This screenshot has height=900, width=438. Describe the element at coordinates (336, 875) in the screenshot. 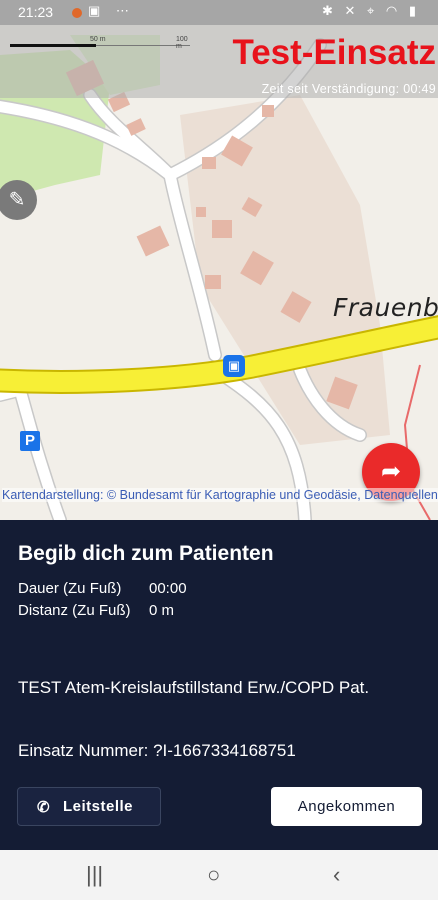

I see `back-icon: ‹` at that location.